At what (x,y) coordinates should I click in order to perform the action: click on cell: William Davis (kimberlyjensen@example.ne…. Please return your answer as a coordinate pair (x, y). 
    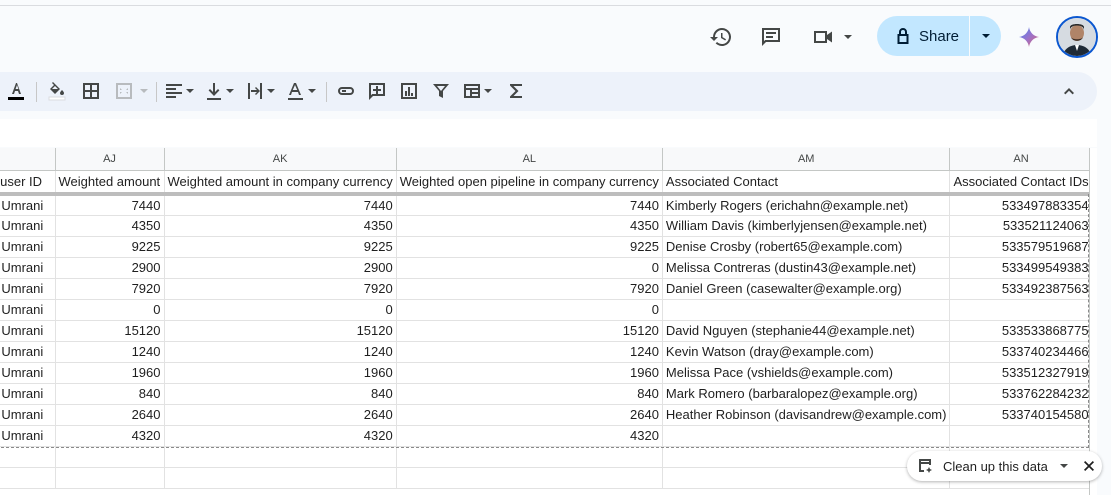
    Looking at the image, I should click on (806, 226).